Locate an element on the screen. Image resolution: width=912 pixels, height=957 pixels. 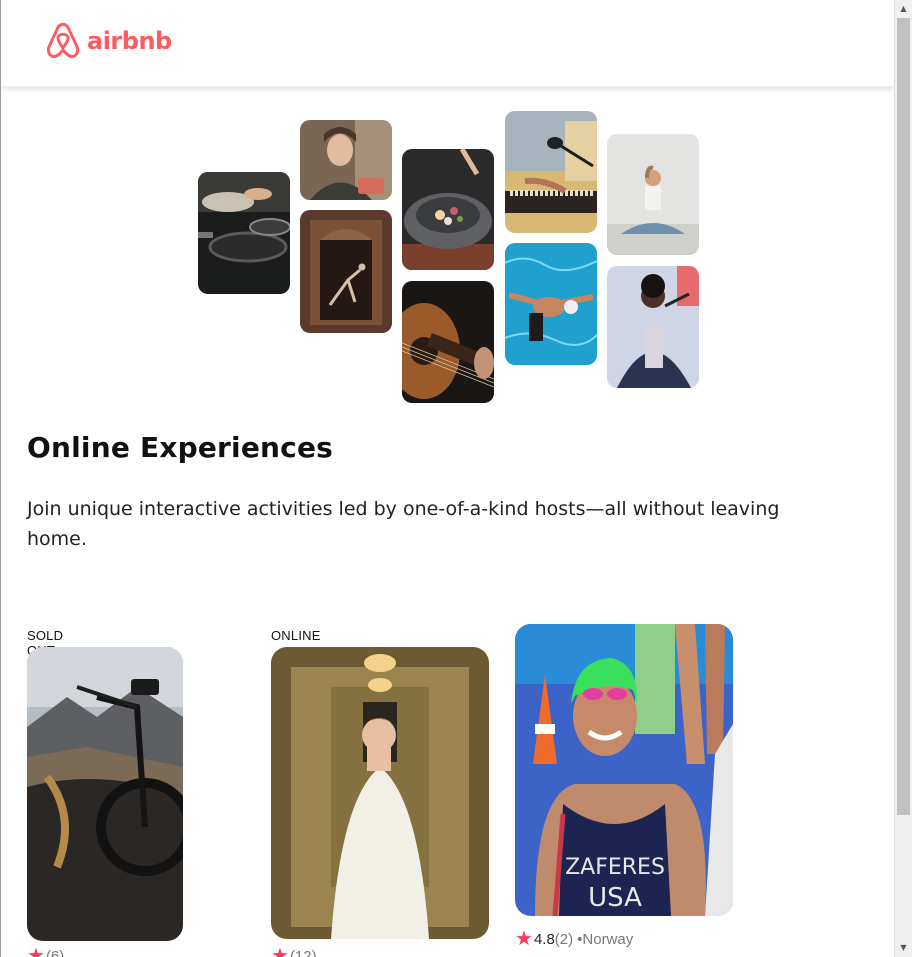
hero-photo-woman is located at coordinates (346, 160).